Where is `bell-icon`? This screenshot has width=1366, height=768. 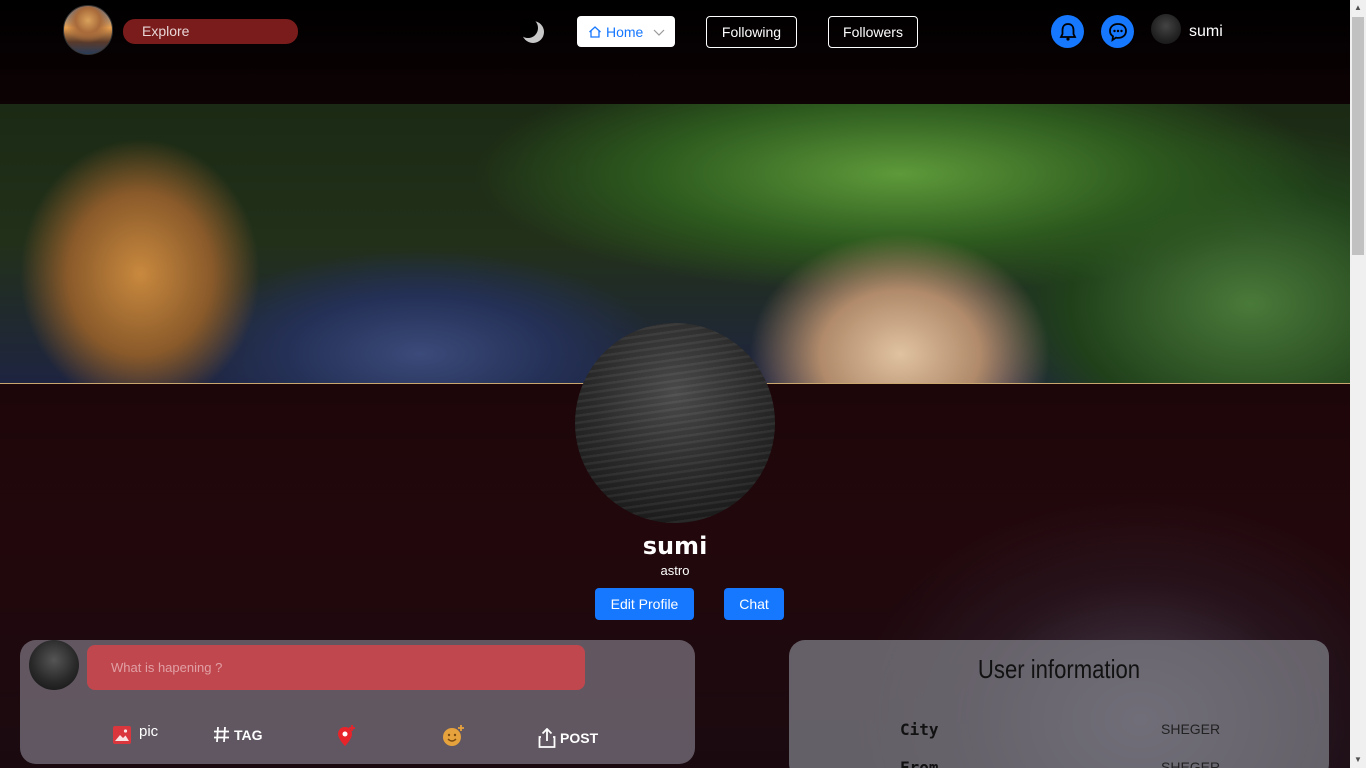
bell-icon is located at coordinates (1067, 31).